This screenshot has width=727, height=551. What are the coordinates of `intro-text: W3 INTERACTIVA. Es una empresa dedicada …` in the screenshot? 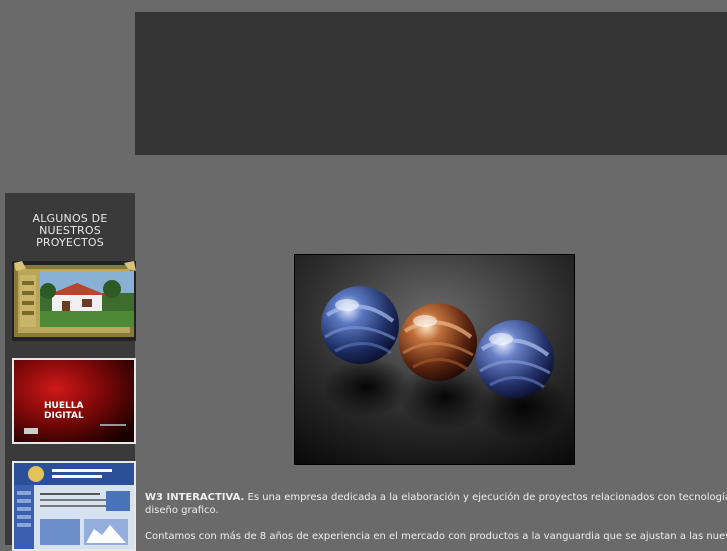 It's located at (436, 517).